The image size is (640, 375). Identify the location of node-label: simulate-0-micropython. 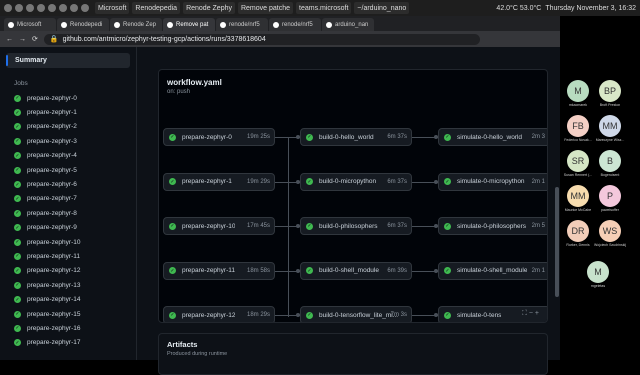
(491, 181).